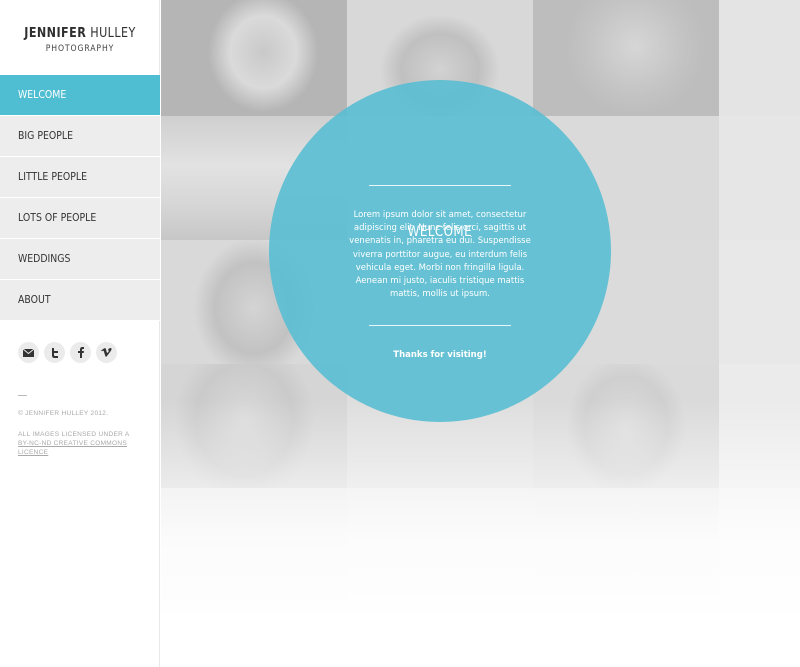 The width and height of the screenshot is (800, 667). I want to click on brand-last-name: HULLEY, so click(113, 33).